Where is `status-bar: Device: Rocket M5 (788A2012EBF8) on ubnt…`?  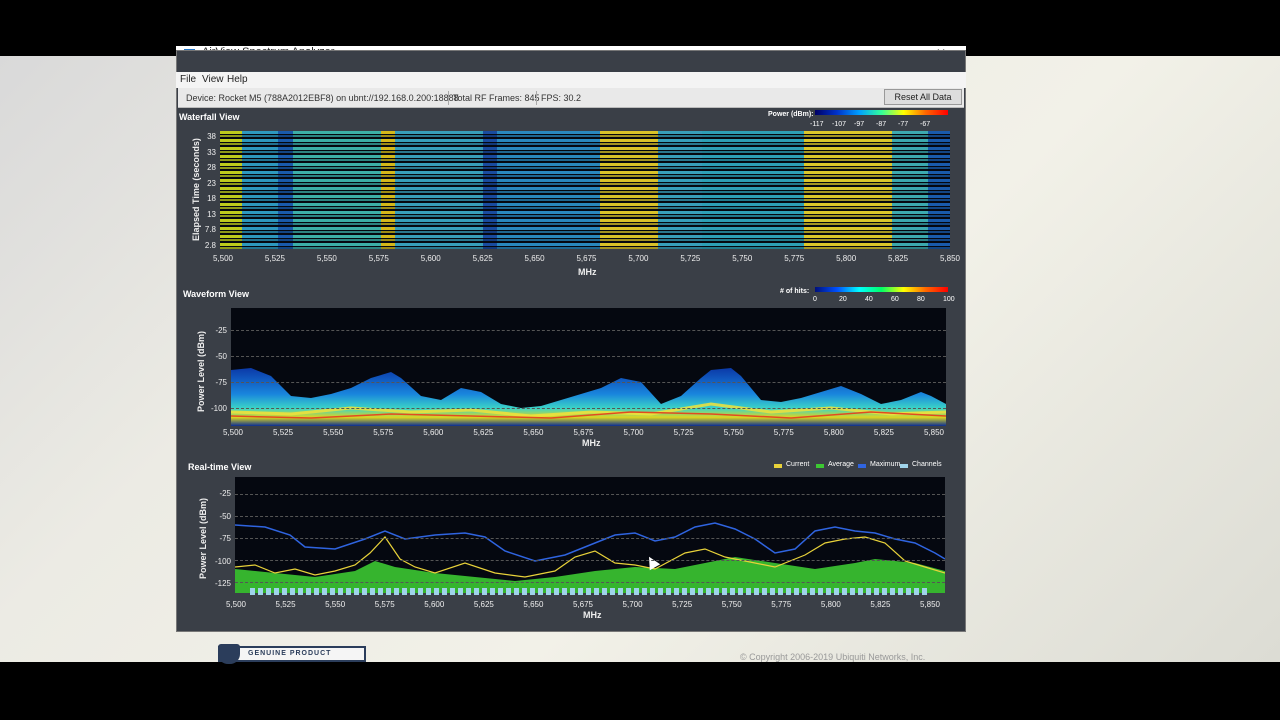
status-bar: Device: Rocket M5 (788A2012EBF8) on ubnt… is located at coordinates (571, 98).